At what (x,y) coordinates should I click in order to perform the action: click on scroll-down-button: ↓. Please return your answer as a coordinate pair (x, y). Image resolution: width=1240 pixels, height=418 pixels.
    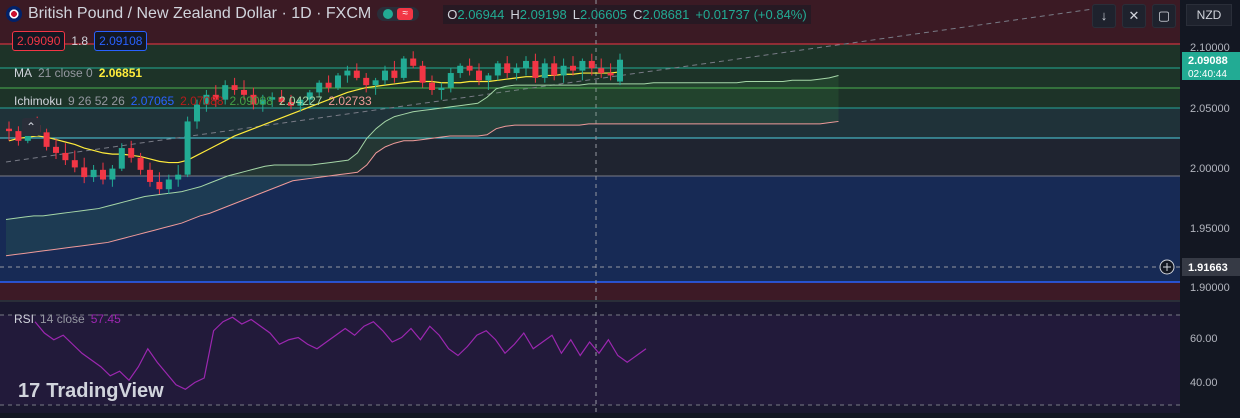
    Looking at the image, I should click on (1104, 16).